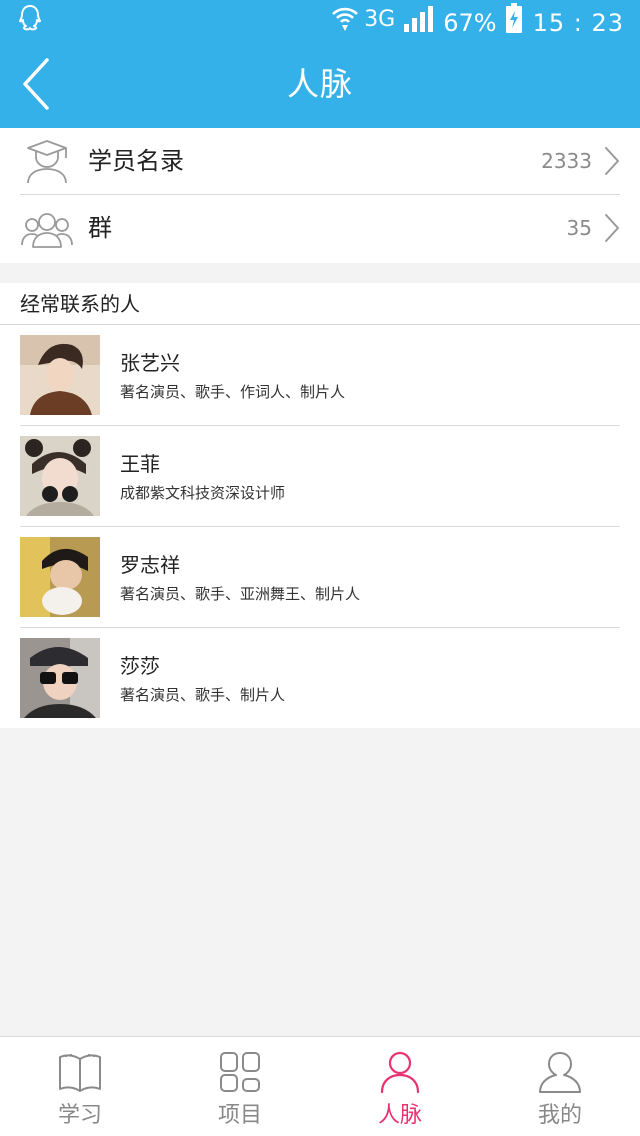 The width and height of the screenshot is (640, 1136). Describe the element at coordinates (514, 22) in the screenshot. I see `battery-icon` at that location.